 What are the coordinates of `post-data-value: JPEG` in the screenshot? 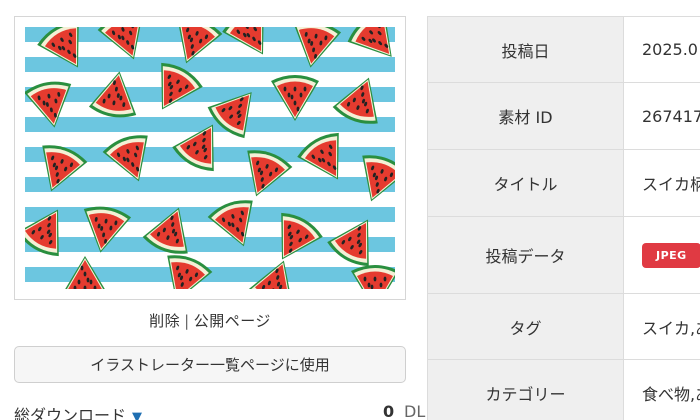 It's located at (661, 255).